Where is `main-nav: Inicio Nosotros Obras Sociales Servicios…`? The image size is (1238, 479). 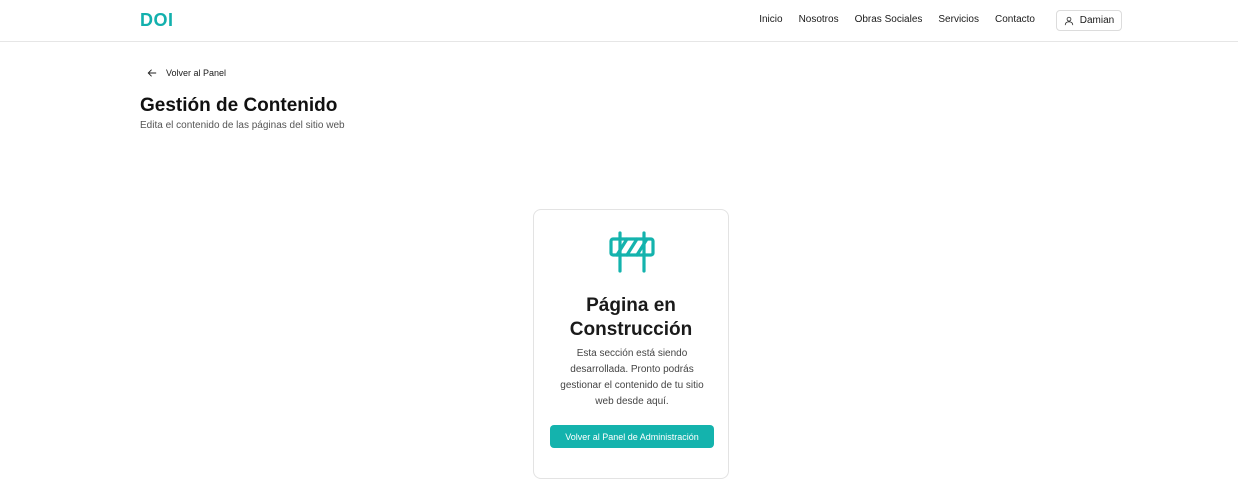 main-nav: Inicio Nosotros Obras Sociales Servicios… is located at coordinates (897, 19).